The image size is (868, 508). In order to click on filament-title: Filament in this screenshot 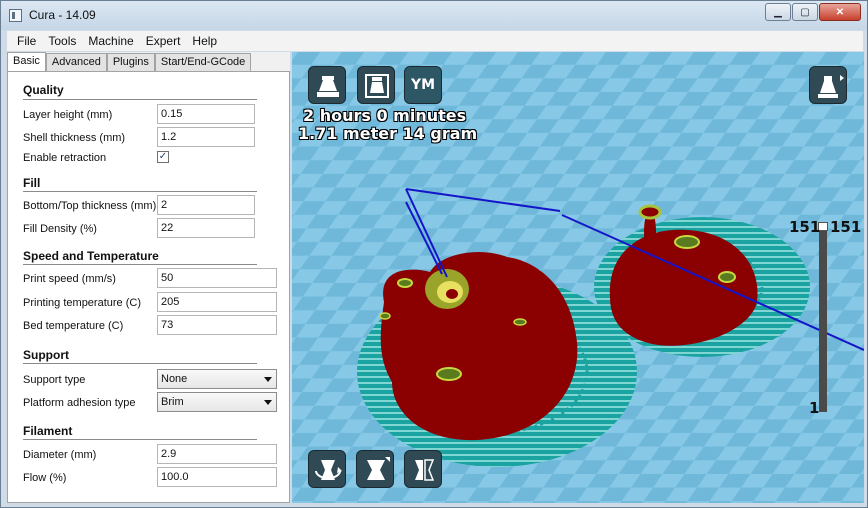, I will do `click(48, 431)`.